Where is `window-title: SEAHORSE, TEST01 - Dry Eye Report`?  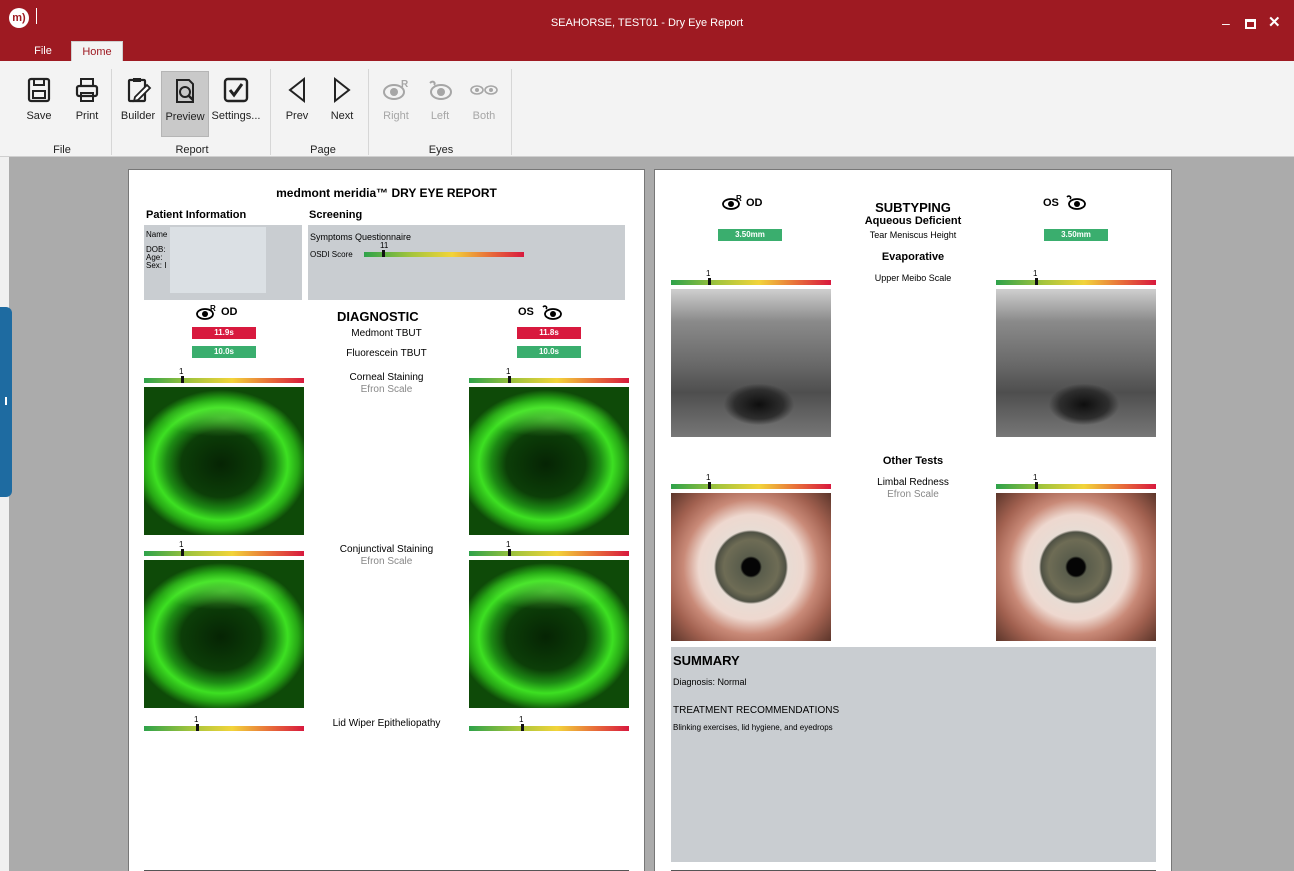
window-title: SEAHORSE, TEST01 - Dry Eye Report is located at coordinates (647, 23).